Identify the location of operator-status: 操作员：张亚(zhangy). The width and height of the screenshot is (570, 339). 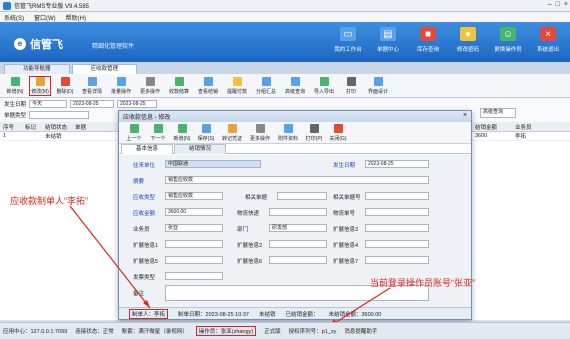
(226, 331).